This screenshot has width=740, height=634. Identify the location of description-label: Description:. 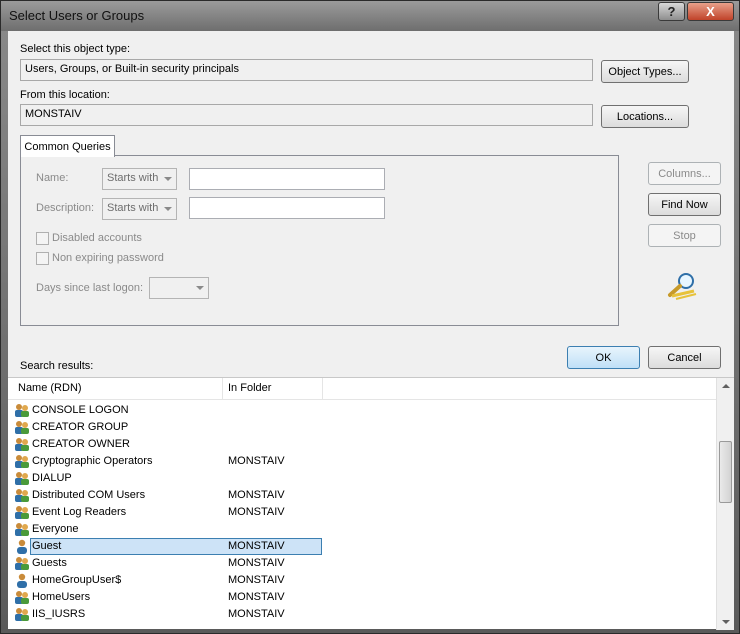
(65, 208).